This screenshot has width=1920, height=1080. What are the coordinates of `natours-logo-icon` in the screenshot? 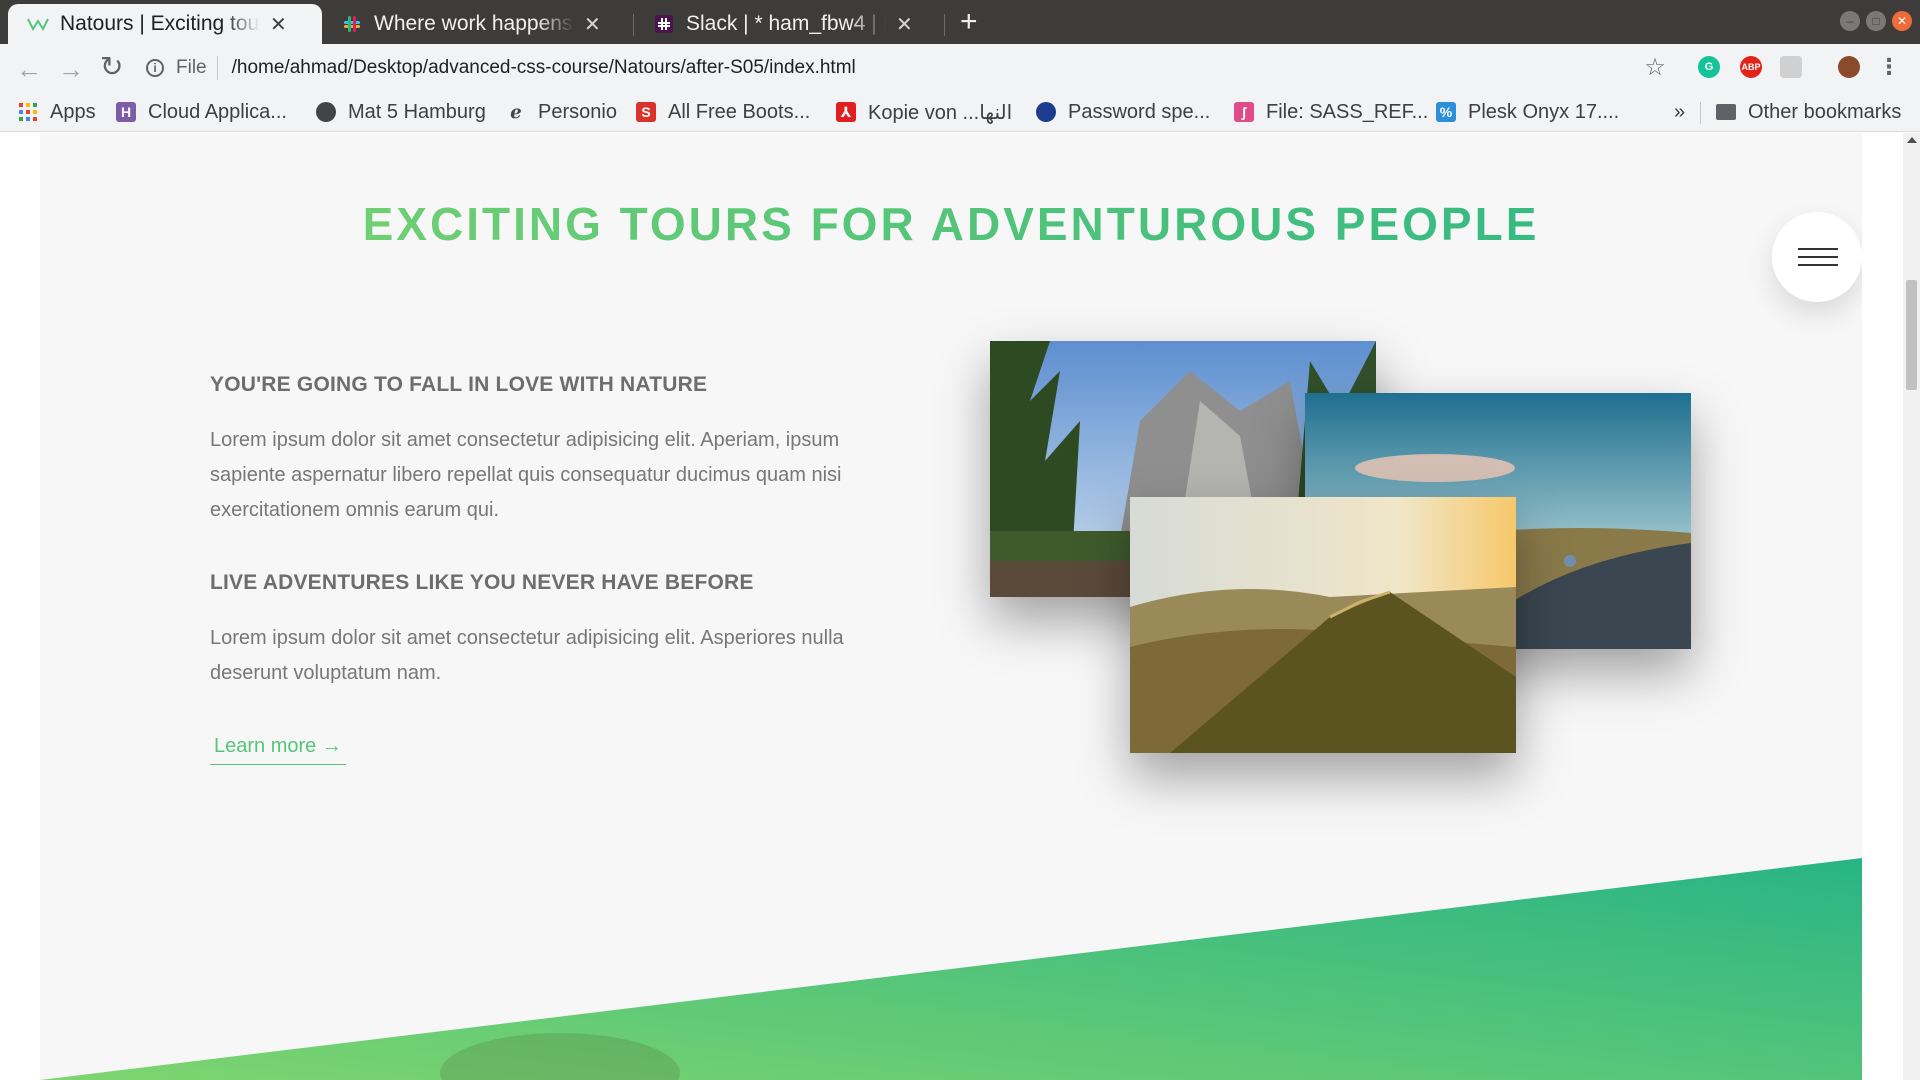 It's located at (38, 24).